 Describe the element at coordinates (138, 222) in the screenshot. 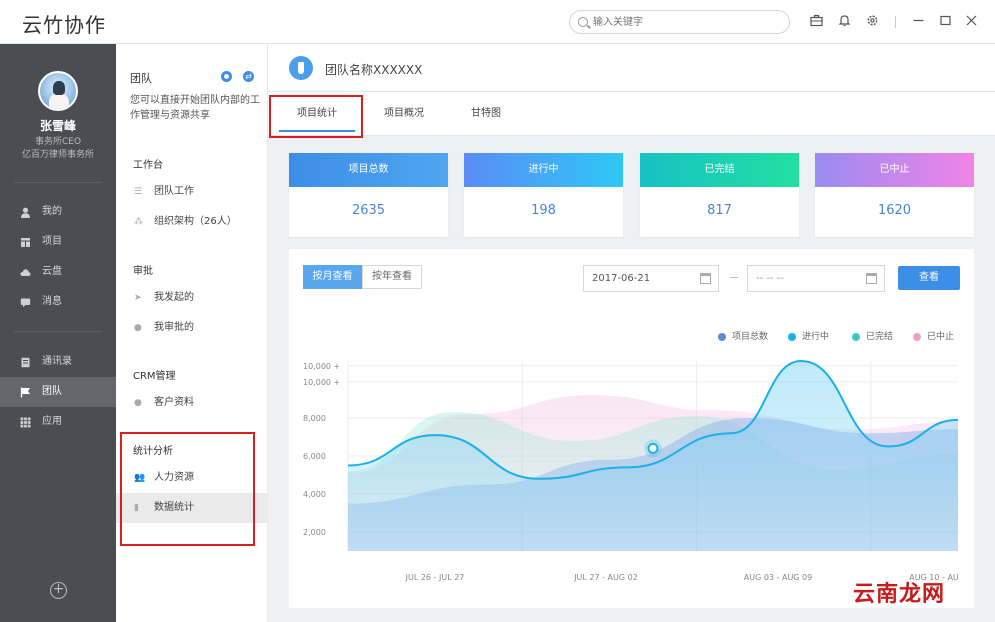

I see `org-chart-icon: ⁂` at that location.